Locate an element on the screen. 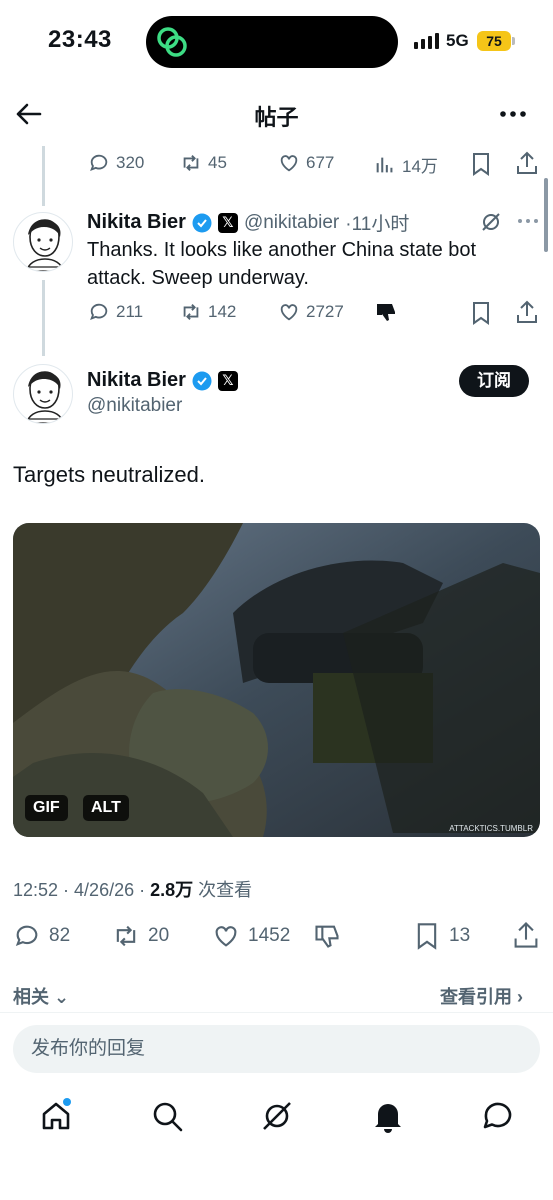 This screenshot has width=553, height=1200. messages-icon is located at coordinates (498, 1116).